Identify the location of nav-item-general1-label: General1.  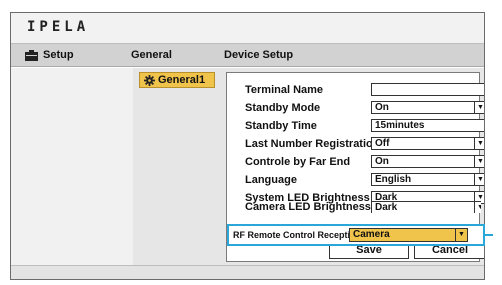
(182, 80).